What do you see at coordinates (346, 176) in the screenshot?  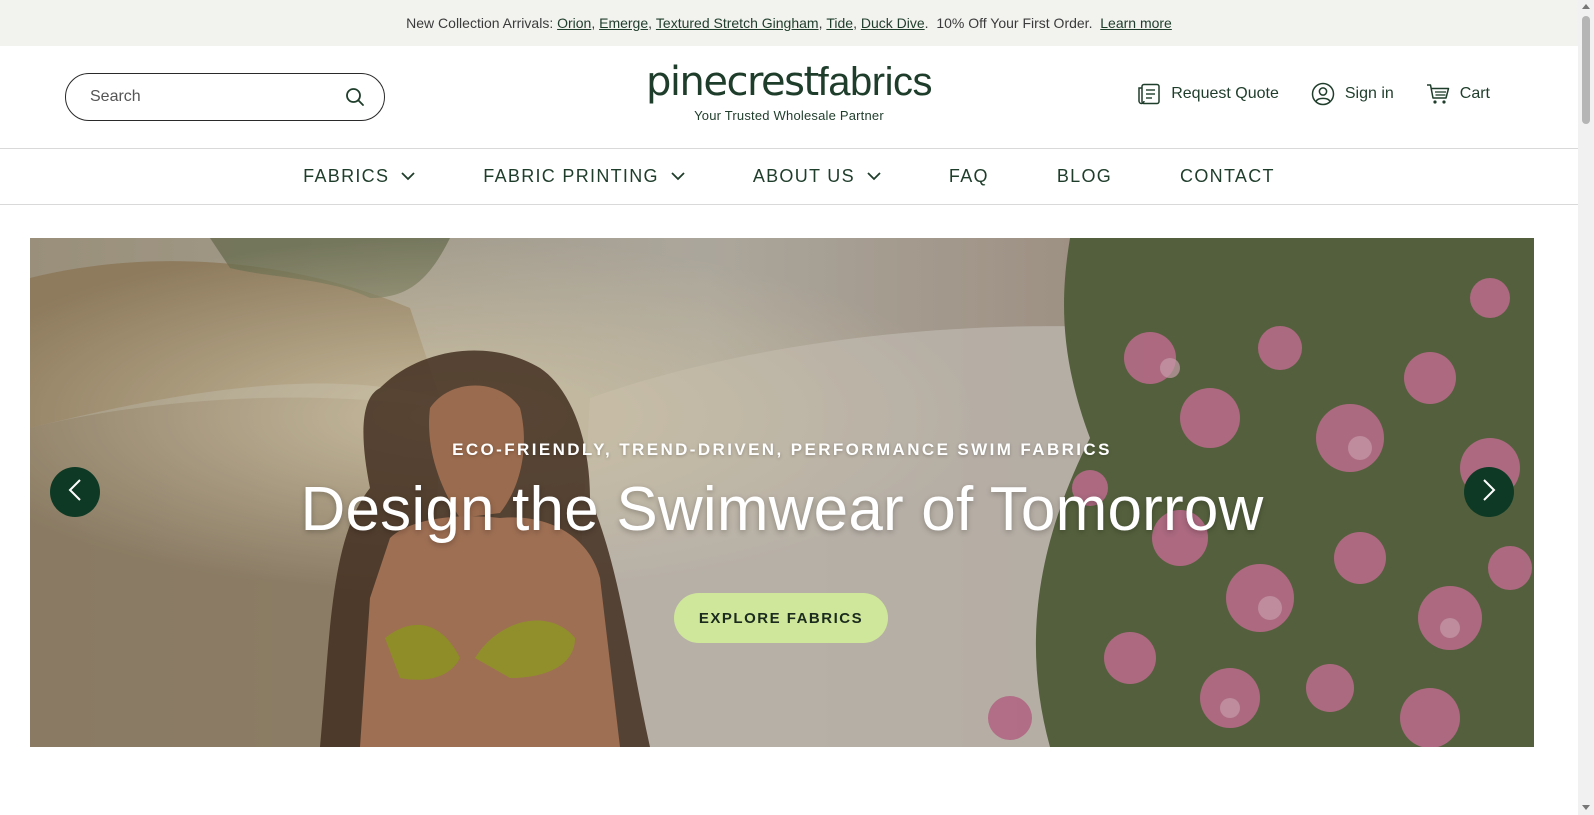 I see `nav-item-label: FABRICS` at bounding box center [346, 176].